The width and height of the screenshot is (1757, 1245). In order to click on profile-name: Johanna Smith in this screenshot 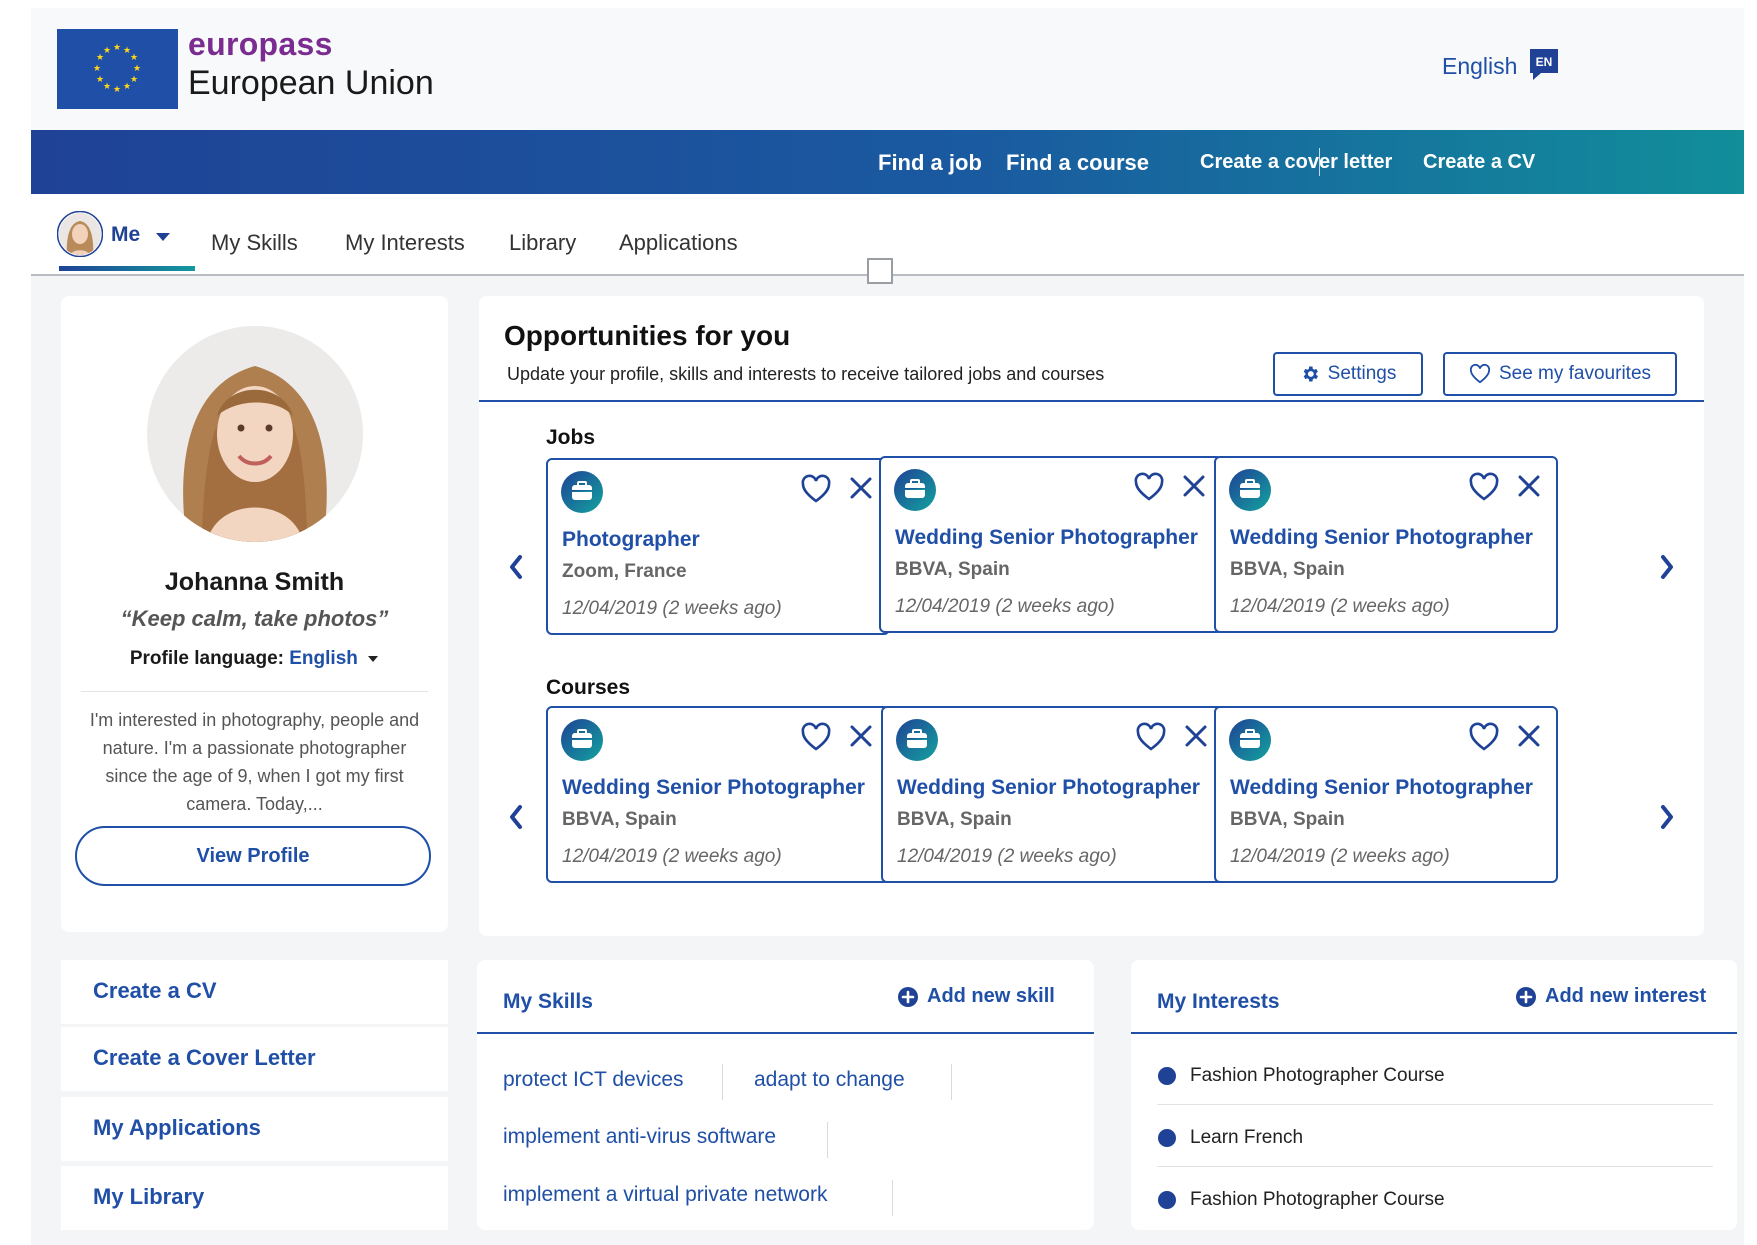, I will do `click(254, 582)`.